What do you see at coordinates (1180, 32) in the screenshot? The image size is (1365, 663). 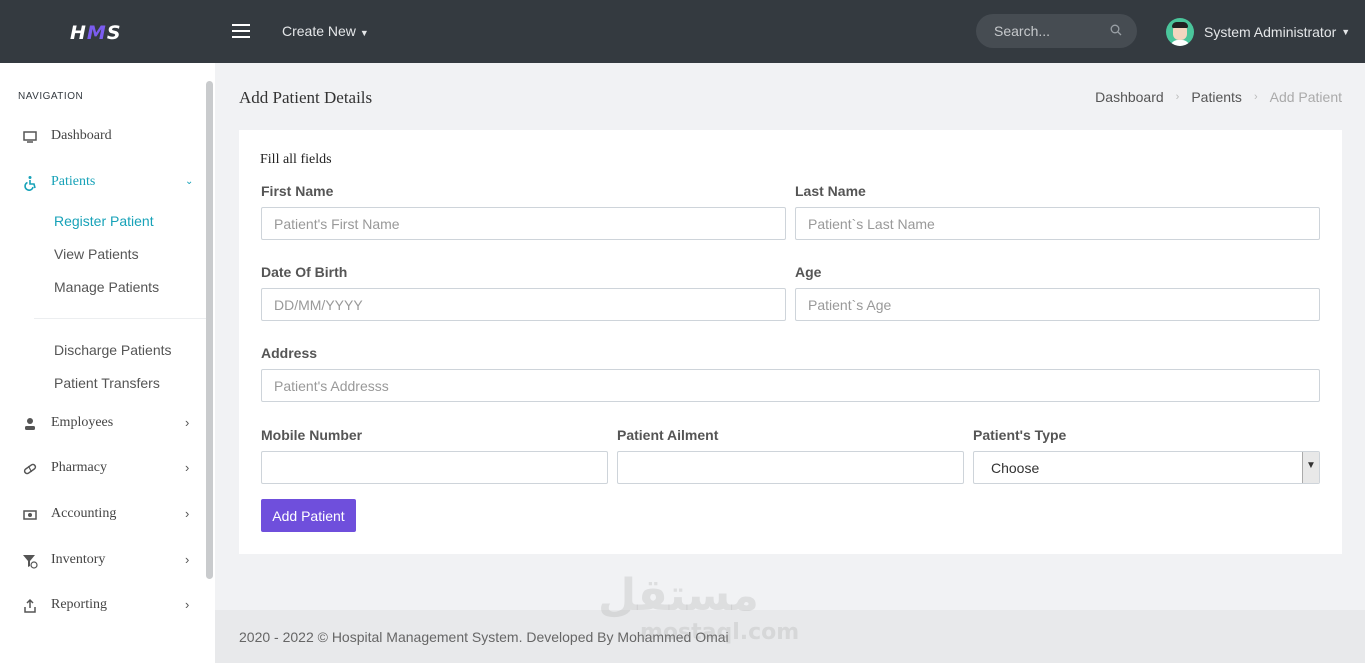 I see `avatar` at bounding box center [1180, 32].